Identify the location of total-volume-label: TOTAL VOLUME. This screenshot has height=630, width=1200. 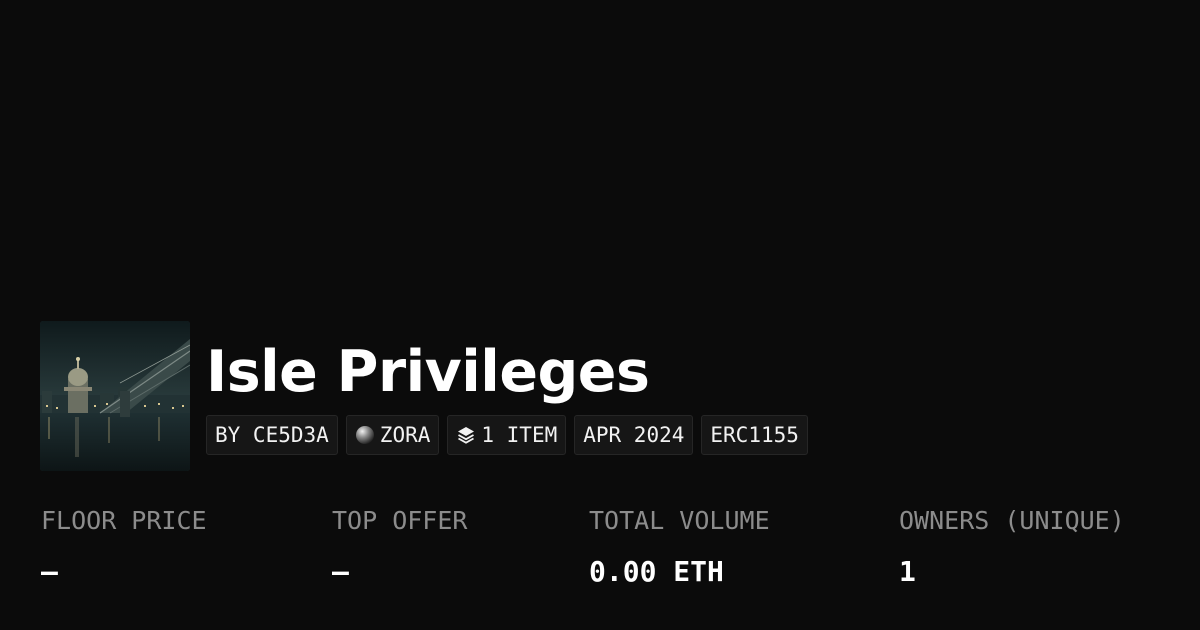
(679, 520).